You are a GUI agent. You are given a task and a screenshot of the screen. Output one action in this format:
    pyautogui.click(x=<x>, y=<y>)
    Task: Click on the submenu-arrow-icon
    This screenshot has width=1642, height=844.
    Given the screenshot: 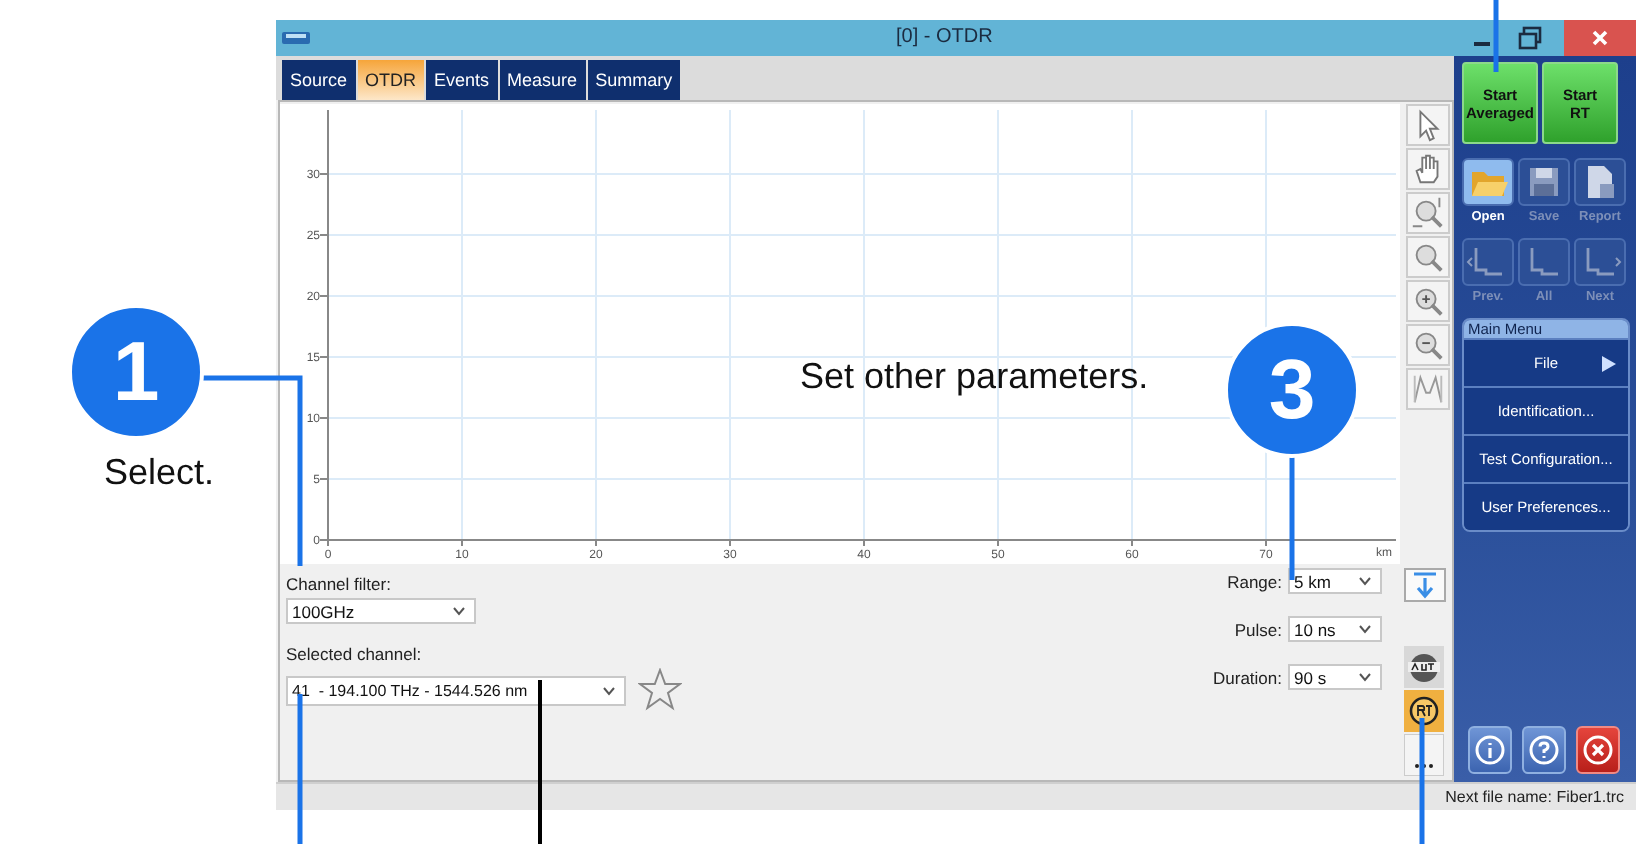 What is the action you would take?
    pyautogui.click(x=1608, y=363)
    